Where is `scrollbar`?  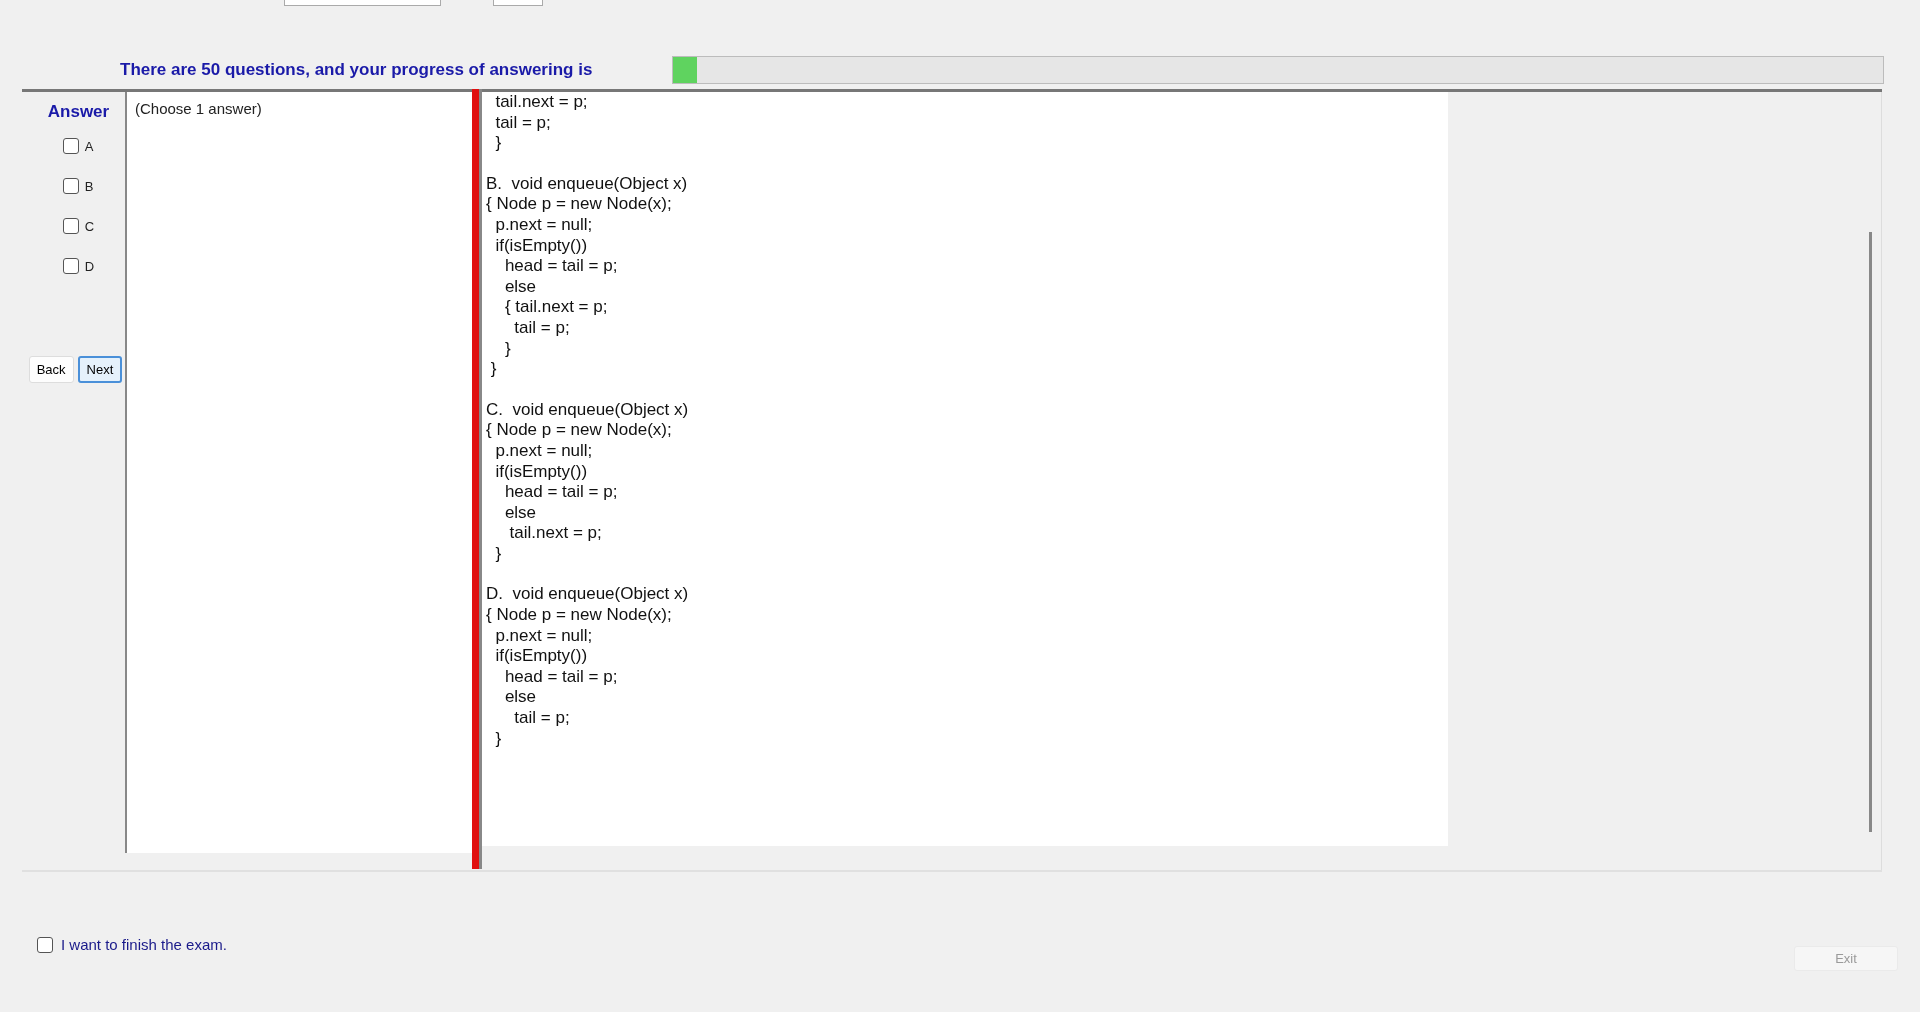 scrollbar is located at coordinates (1870, 532).